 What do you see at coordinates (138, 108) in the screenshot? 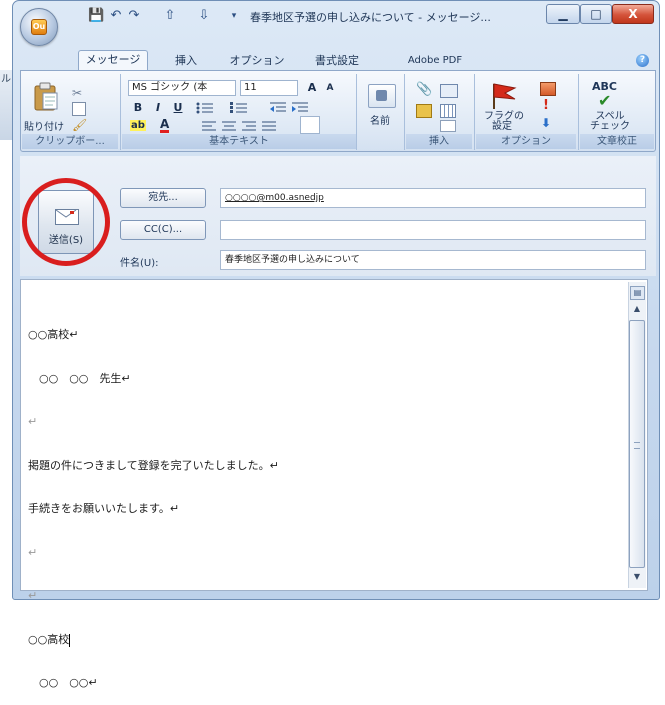
I see `bold-button: B` at bounding box center [138, 108].